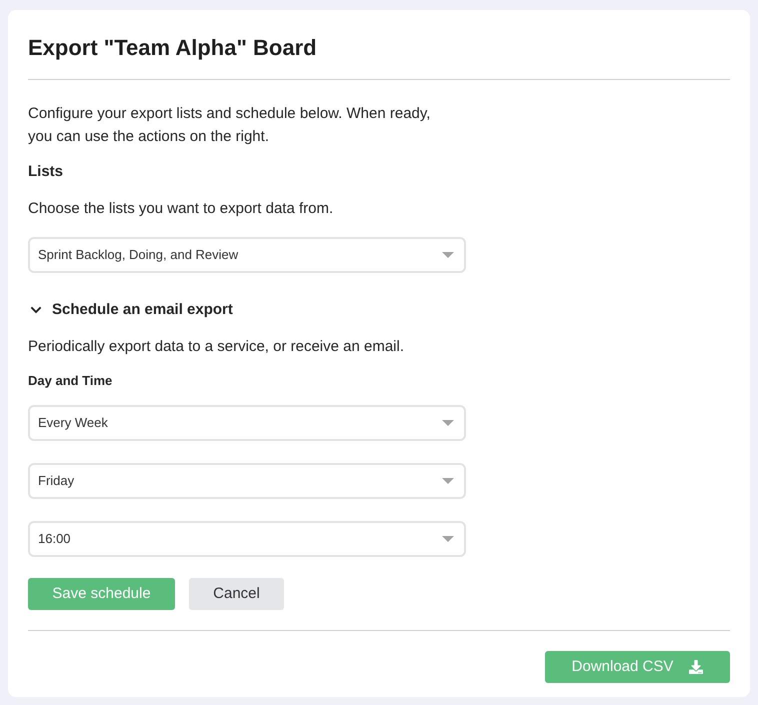 The image size is (758, 705). I want to click on select-field: Every Week, so click(247, 423).